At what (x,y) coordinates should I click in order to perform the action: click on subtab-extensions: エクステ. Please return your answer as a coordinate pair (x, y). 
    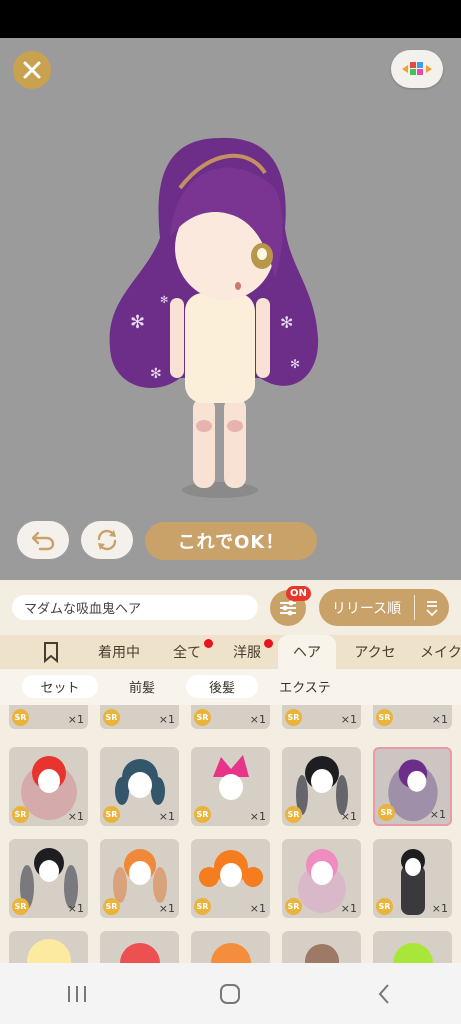
    Looking at the image, I should click on (305, 686).